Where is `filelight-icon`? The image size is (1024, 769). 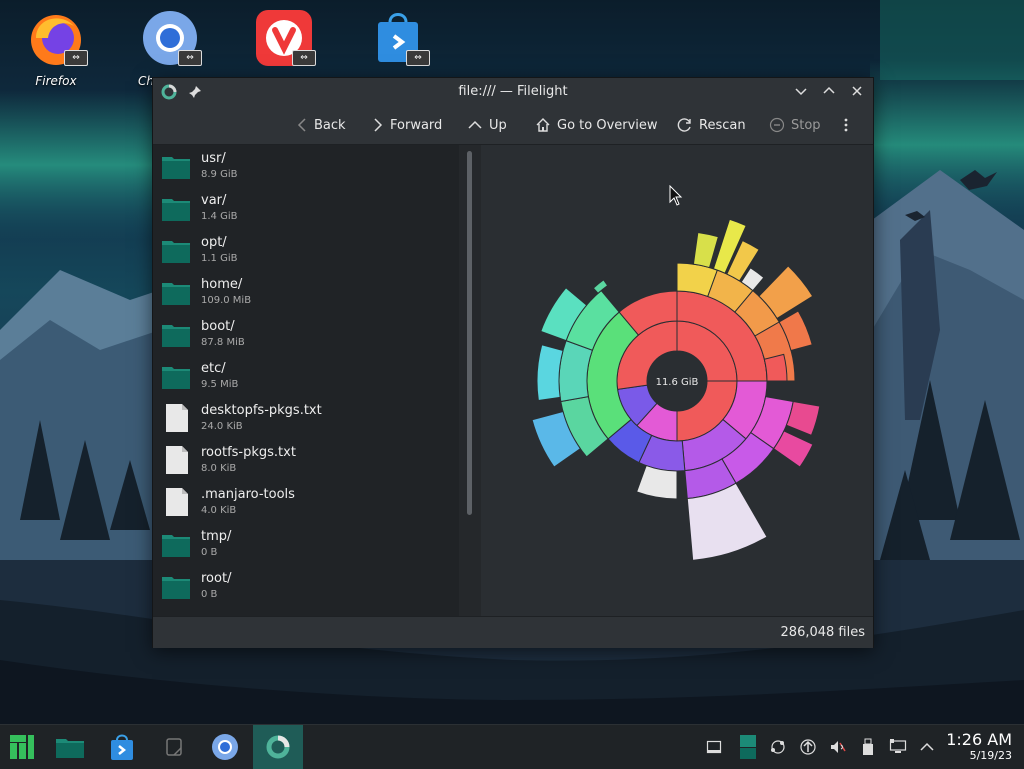 filelight-icon is located at coordinates (278, 747).